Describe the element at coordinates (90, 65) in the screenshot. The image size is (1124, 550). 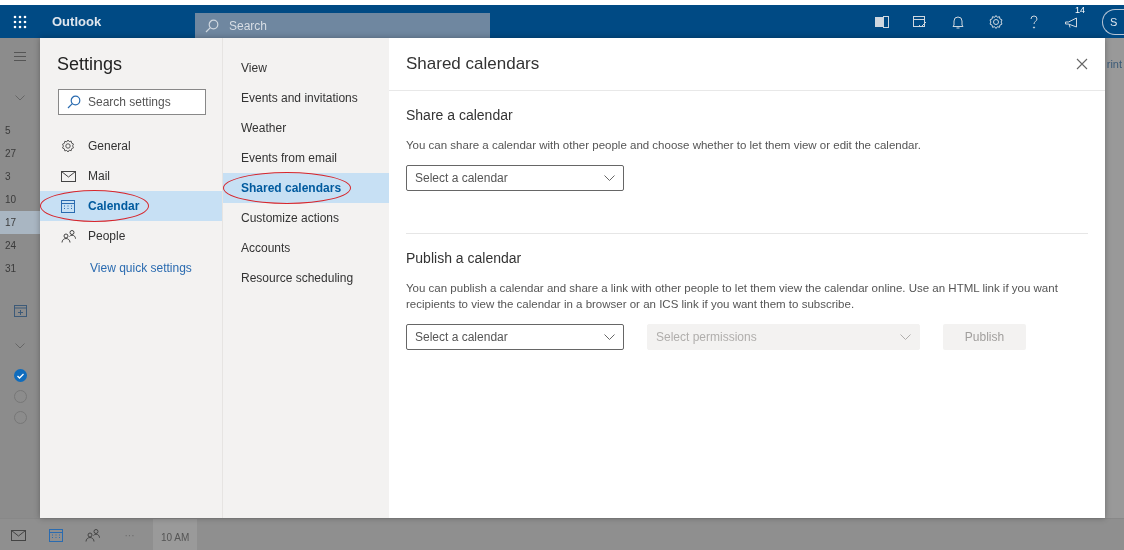
I see `settings-title: Settings` at that location.